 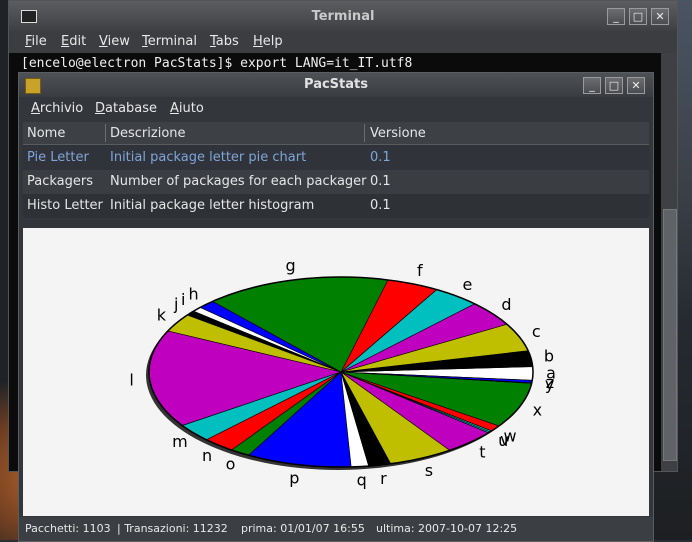 I want to click on menu-tabs: Tabs, so click(x=224, y=41).